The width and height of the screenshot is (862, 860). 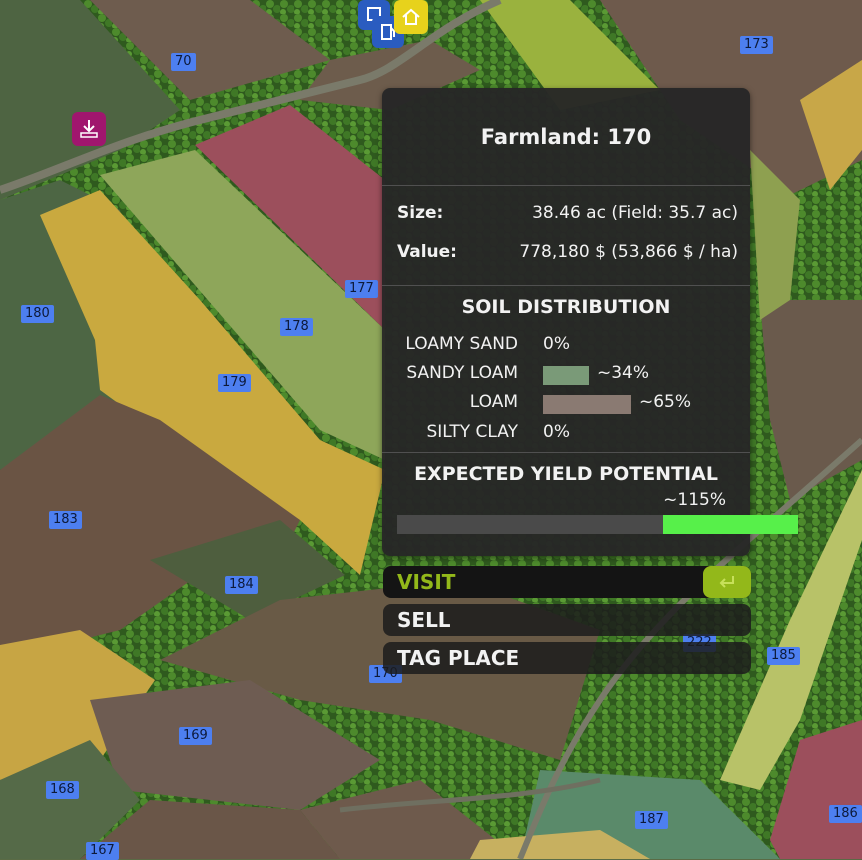 I want to click on value-value: 778,180 $ (53,866 $ / ha), so click(x=628, y=252).